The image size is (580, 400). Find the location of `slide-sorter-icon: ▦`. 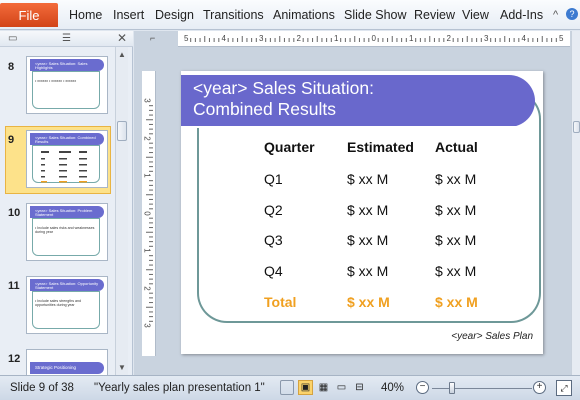

slide-sorter-icon: ▦ is located at coordinates (323, 387).